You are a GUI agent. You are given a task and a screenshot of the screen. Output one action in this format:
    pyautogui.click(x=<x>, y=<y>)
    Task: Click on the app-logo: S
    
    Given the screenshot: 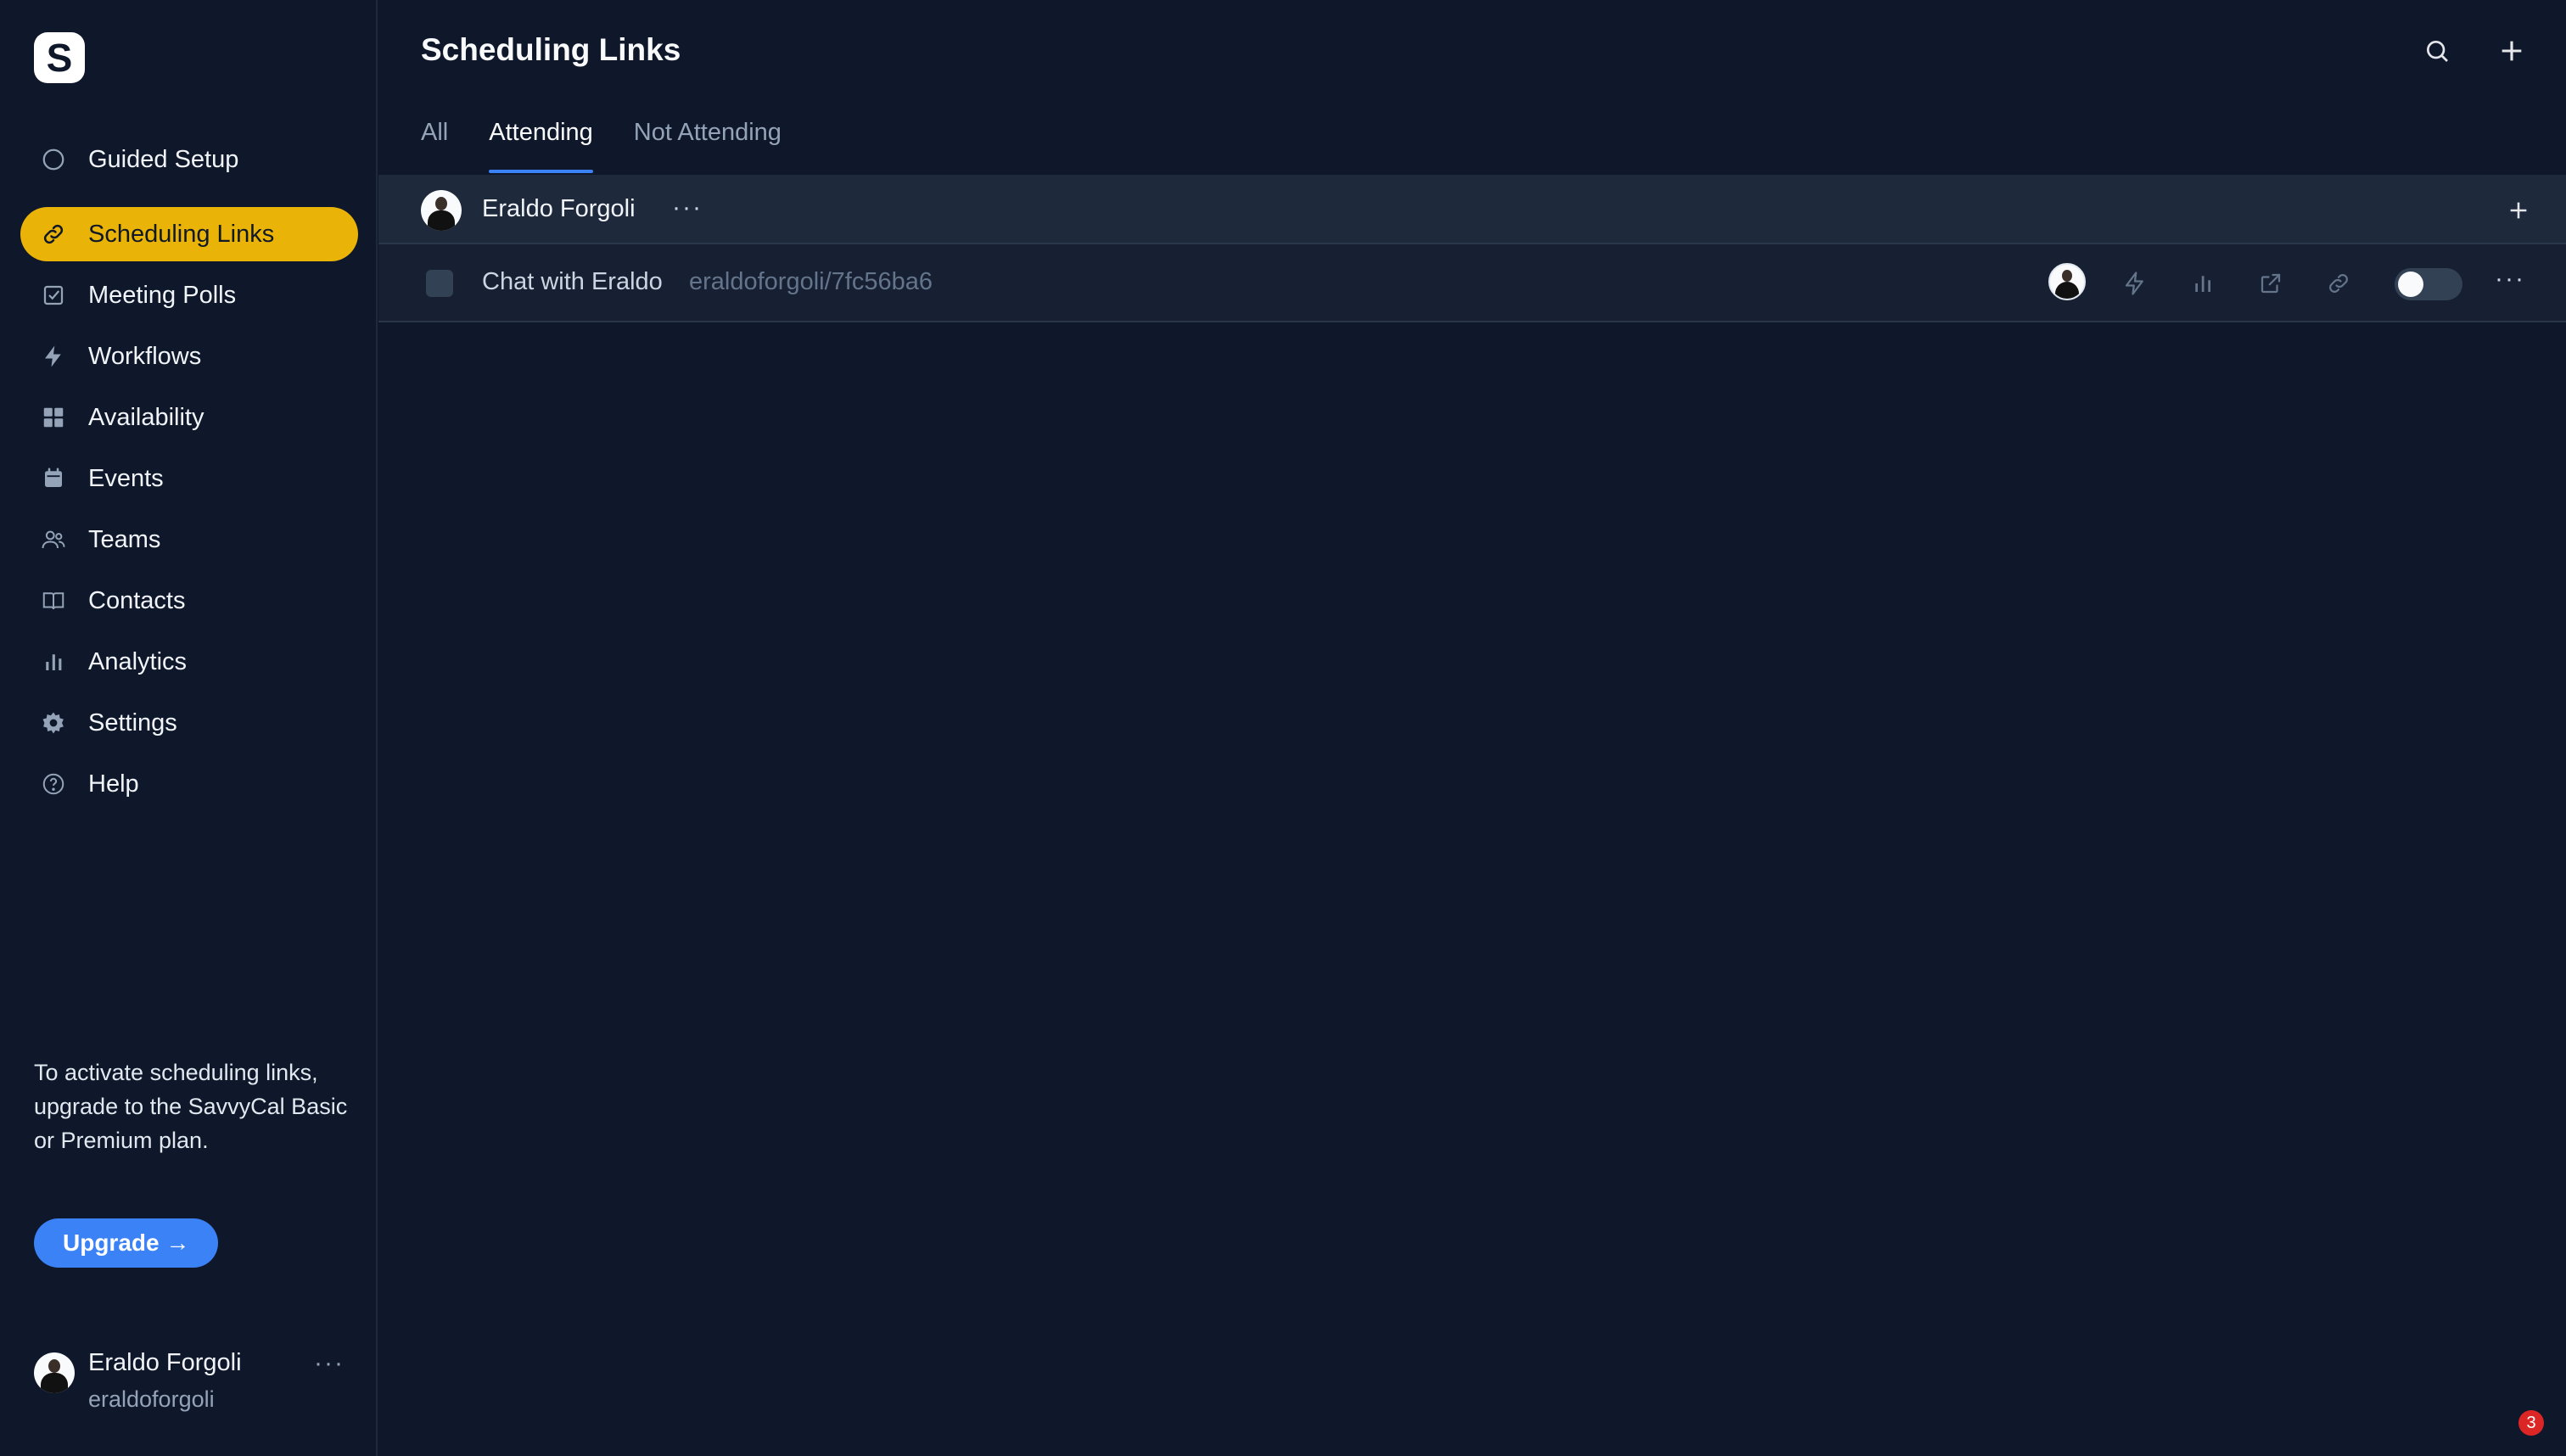 What is the action you would take?
    pyautogui.click(x=59, y=57)
    